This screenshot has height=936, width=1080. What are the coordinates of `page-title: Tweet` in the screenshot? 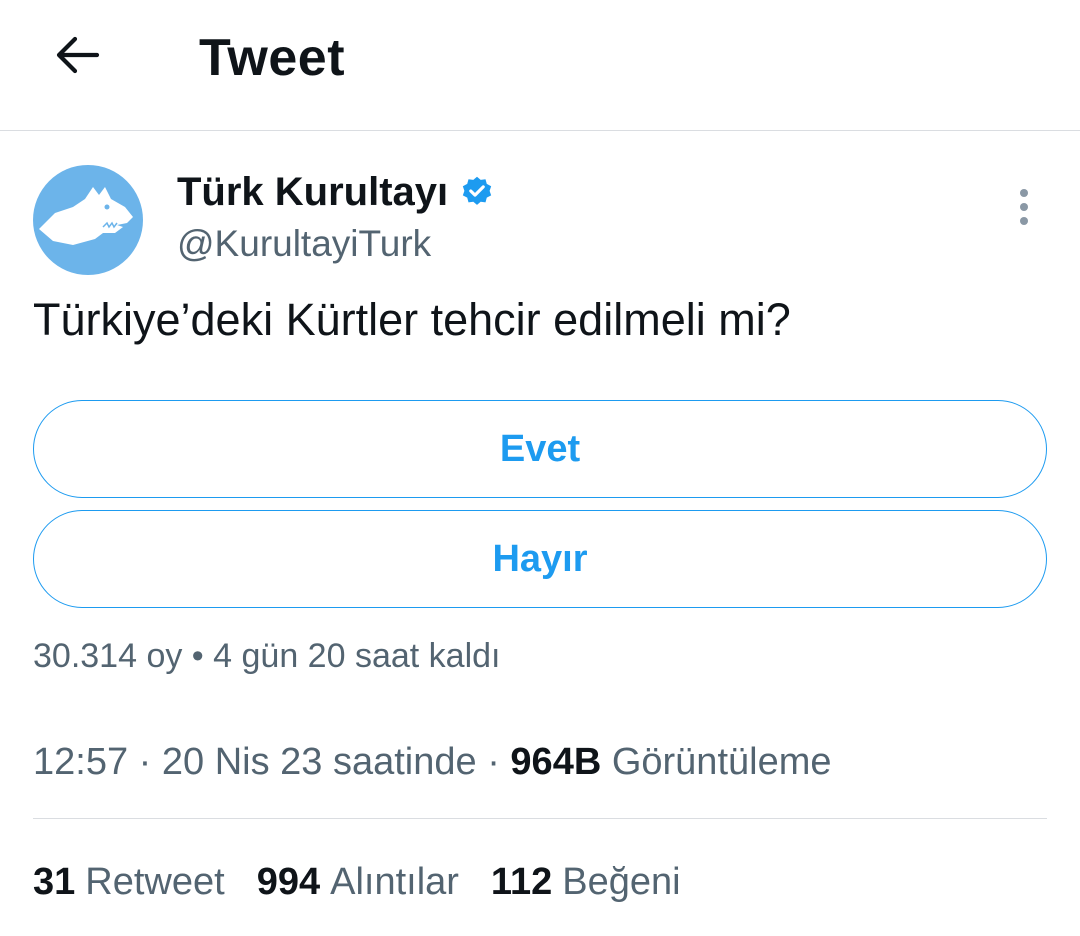 It's located at (272, 58).